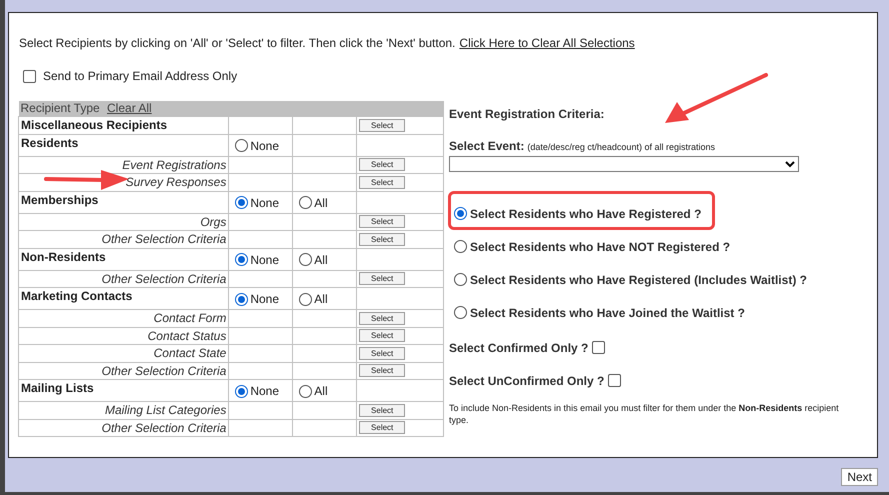 This screenshot has height=495, width=889. Describe the element at coordinates (49, 143) in the screenshot. I see `group-label: Residents` at that location.